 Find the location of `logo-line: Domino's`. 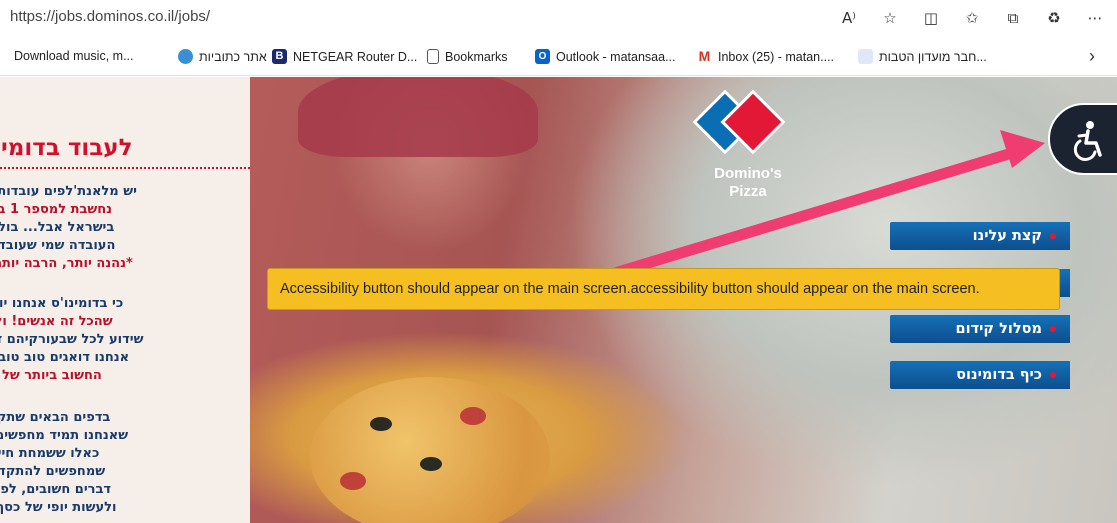

logo-line: Domino's is located at coordinates (748, 173).